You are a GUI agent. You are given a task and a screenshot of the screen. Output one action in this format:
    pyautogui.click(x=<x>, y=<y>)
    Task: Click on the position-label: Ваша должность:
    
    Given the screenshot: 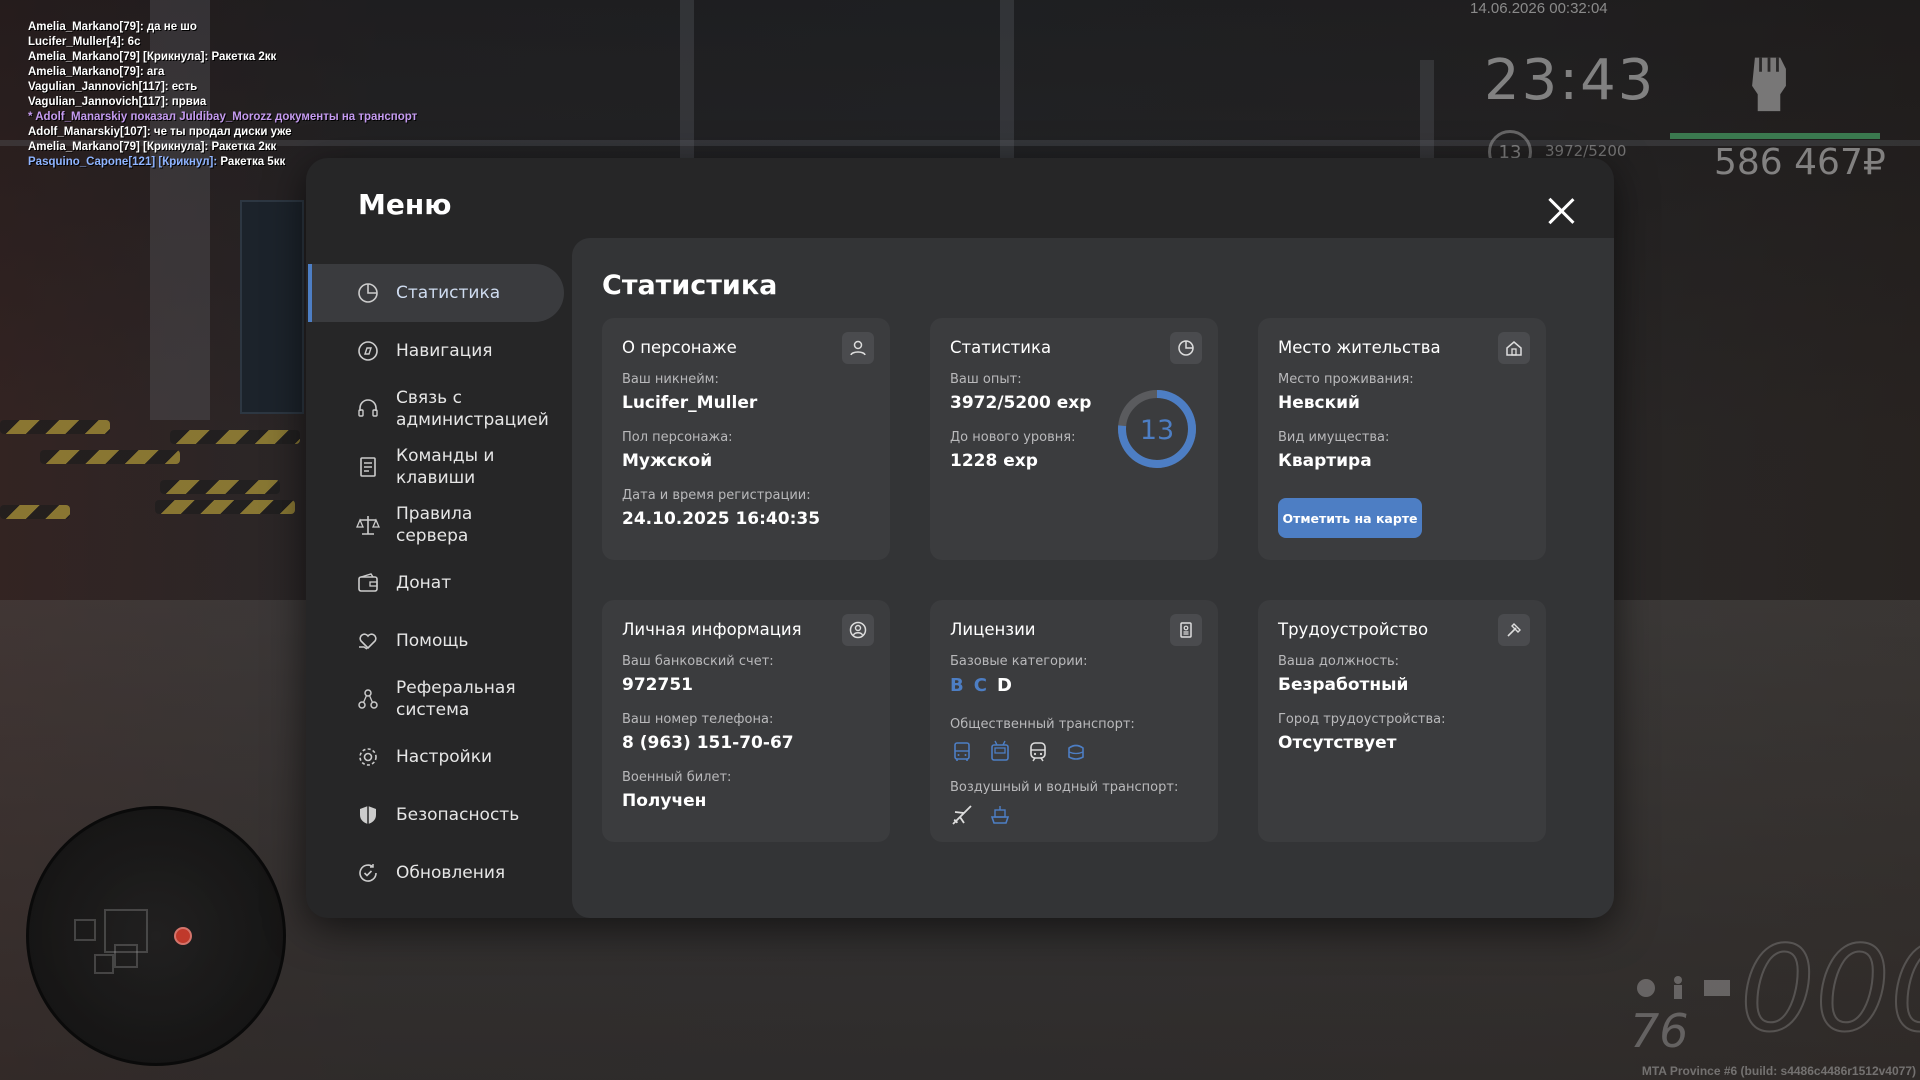 What is the action you would take?
    pyautogui.click(x=1339, y=661)
    